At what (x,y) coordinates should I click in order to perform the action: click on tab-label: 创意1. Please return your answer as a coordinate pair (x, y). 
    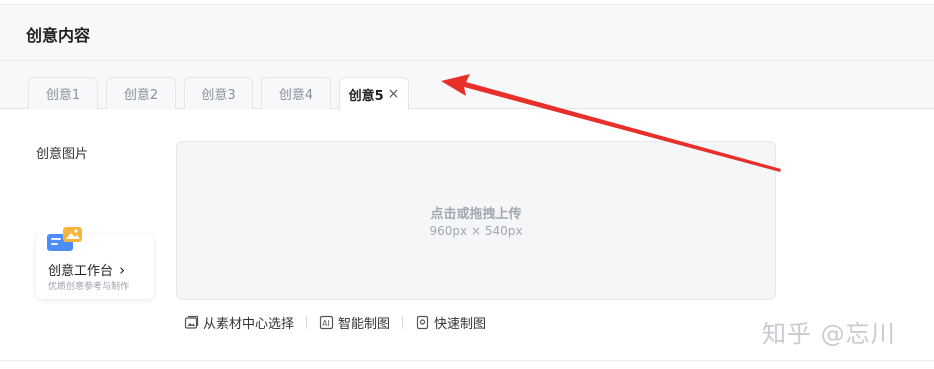
    Looking at the image, I should click on (63, 95).